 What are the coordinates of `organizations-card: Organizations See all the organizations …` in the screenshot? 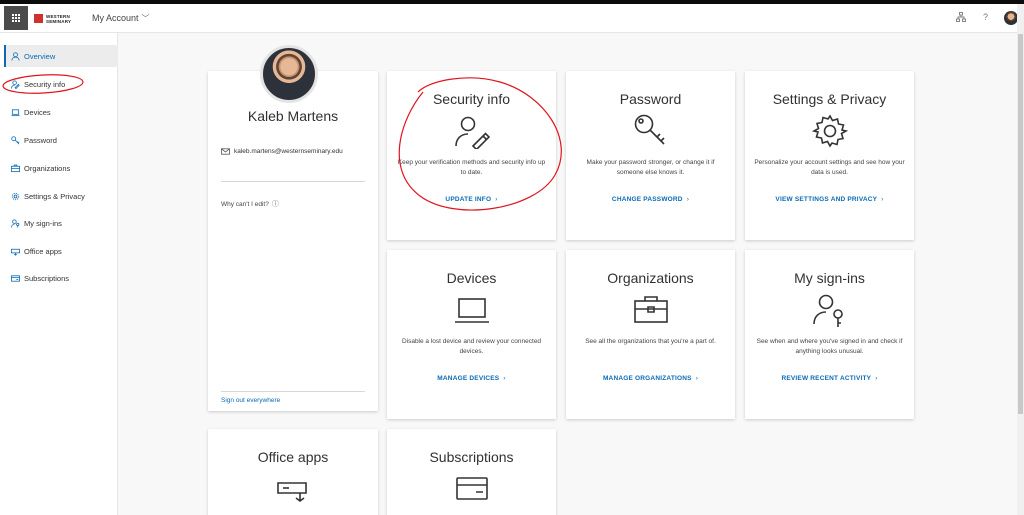 It's located at (650, 334).